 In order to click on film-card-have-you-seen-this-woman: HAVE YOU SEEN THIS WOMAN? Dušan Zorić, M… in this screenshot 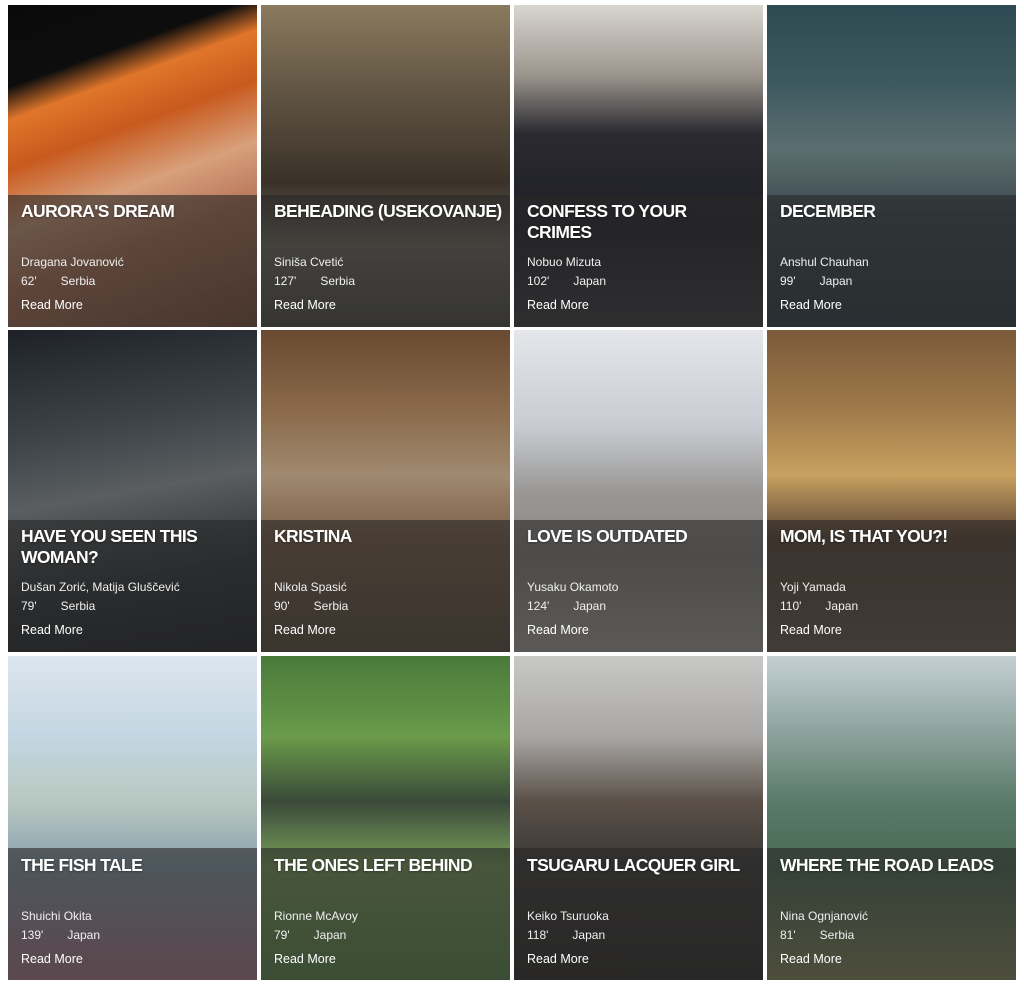, I will do `click(132, 491)`.